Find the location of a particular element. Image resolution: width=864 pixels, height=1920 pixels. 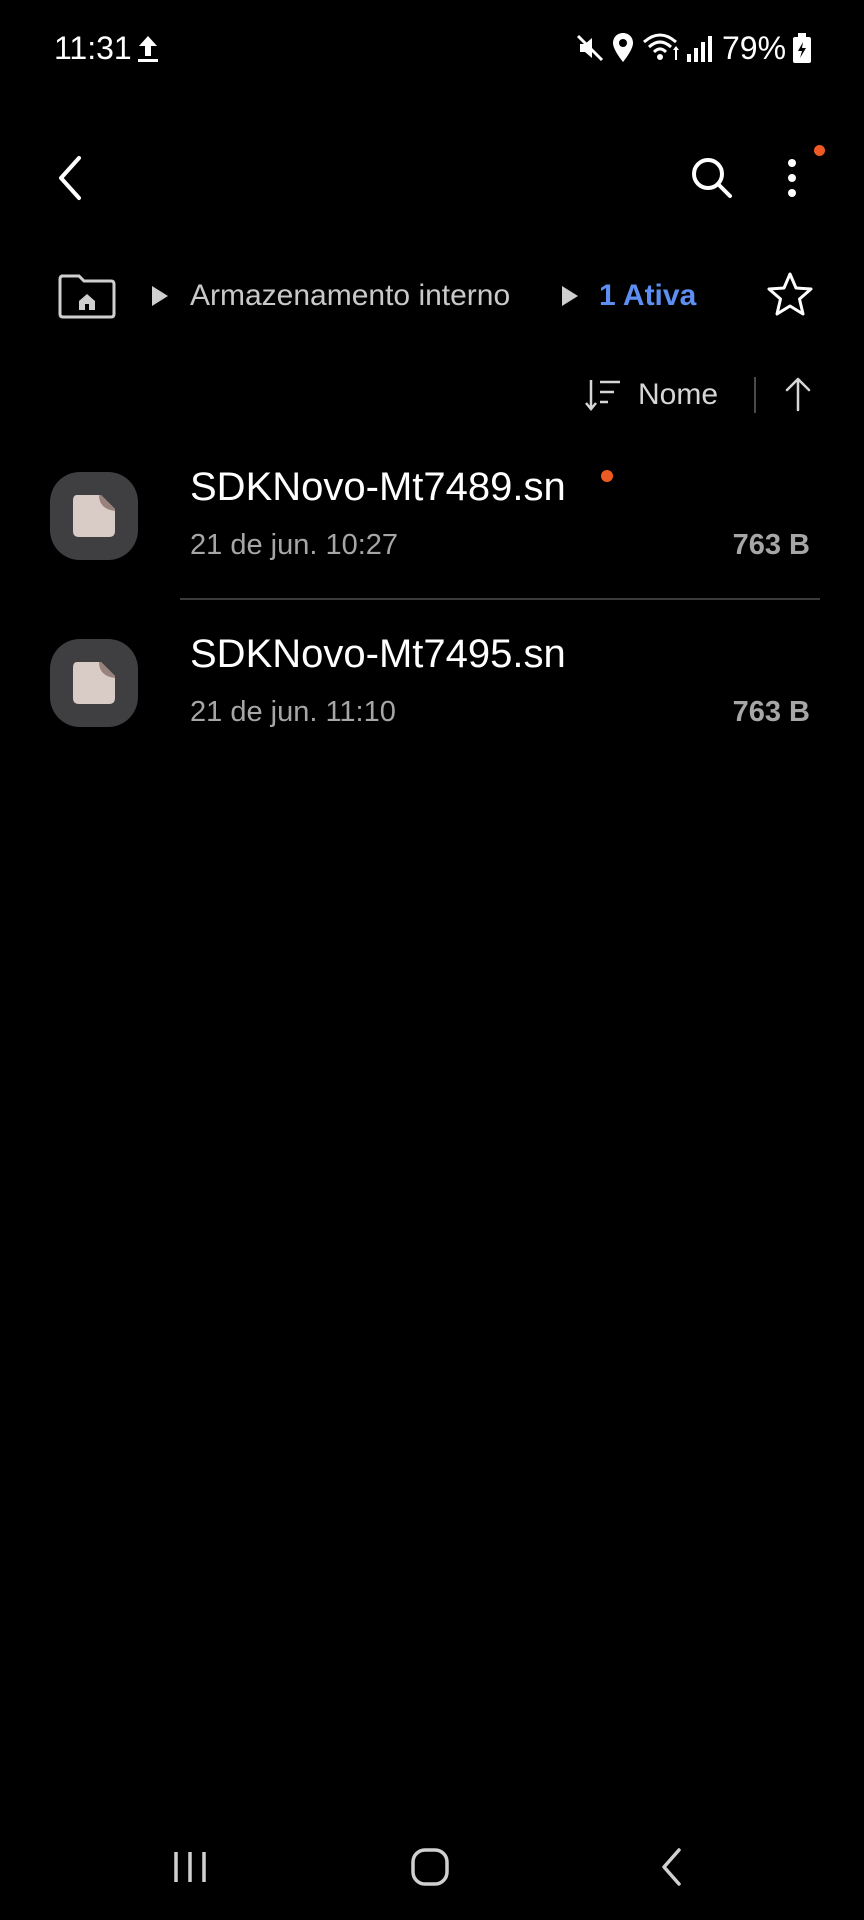

breadcrumb-item-current: 1 Ativa is located at coordinates (647, 296).